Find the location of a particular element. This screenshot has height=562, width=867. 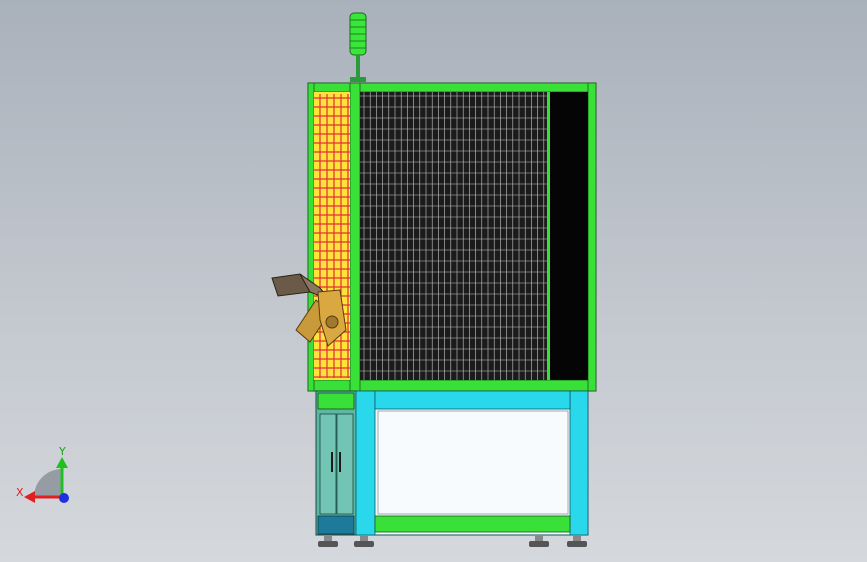

lower-base is located at coordinates (452, 463).